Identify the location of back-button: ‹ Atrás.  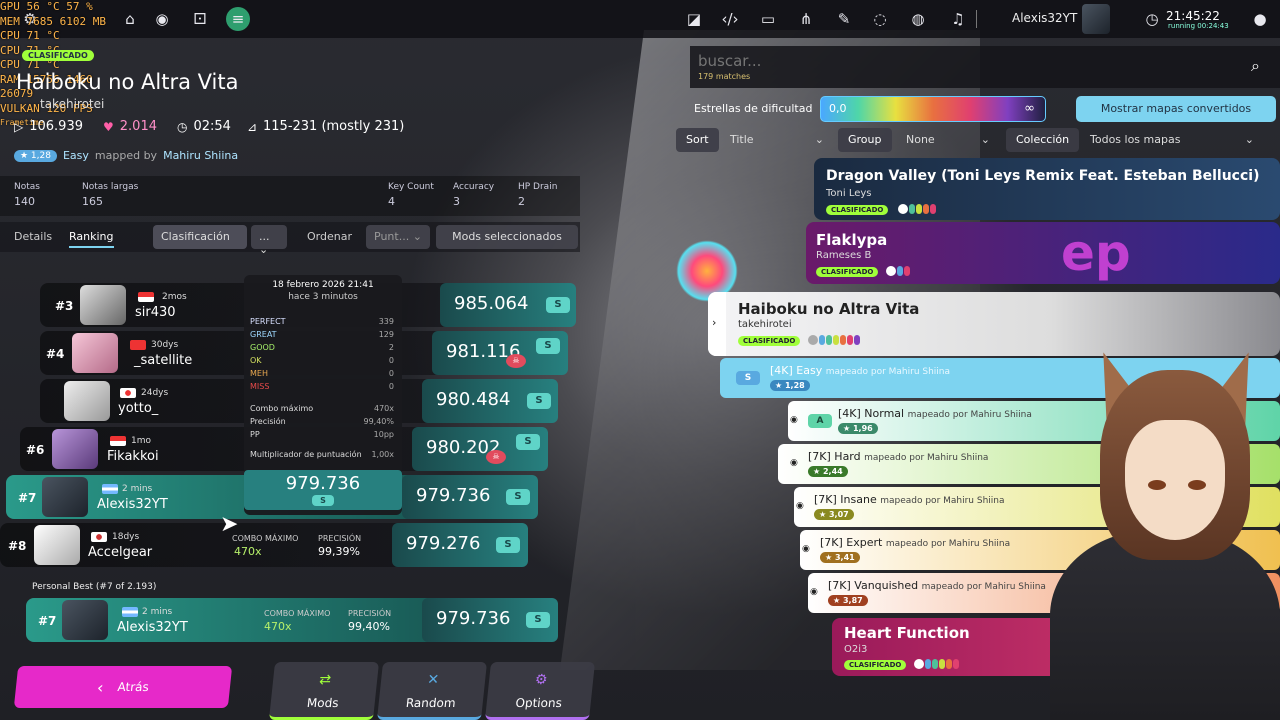
(123, 687).